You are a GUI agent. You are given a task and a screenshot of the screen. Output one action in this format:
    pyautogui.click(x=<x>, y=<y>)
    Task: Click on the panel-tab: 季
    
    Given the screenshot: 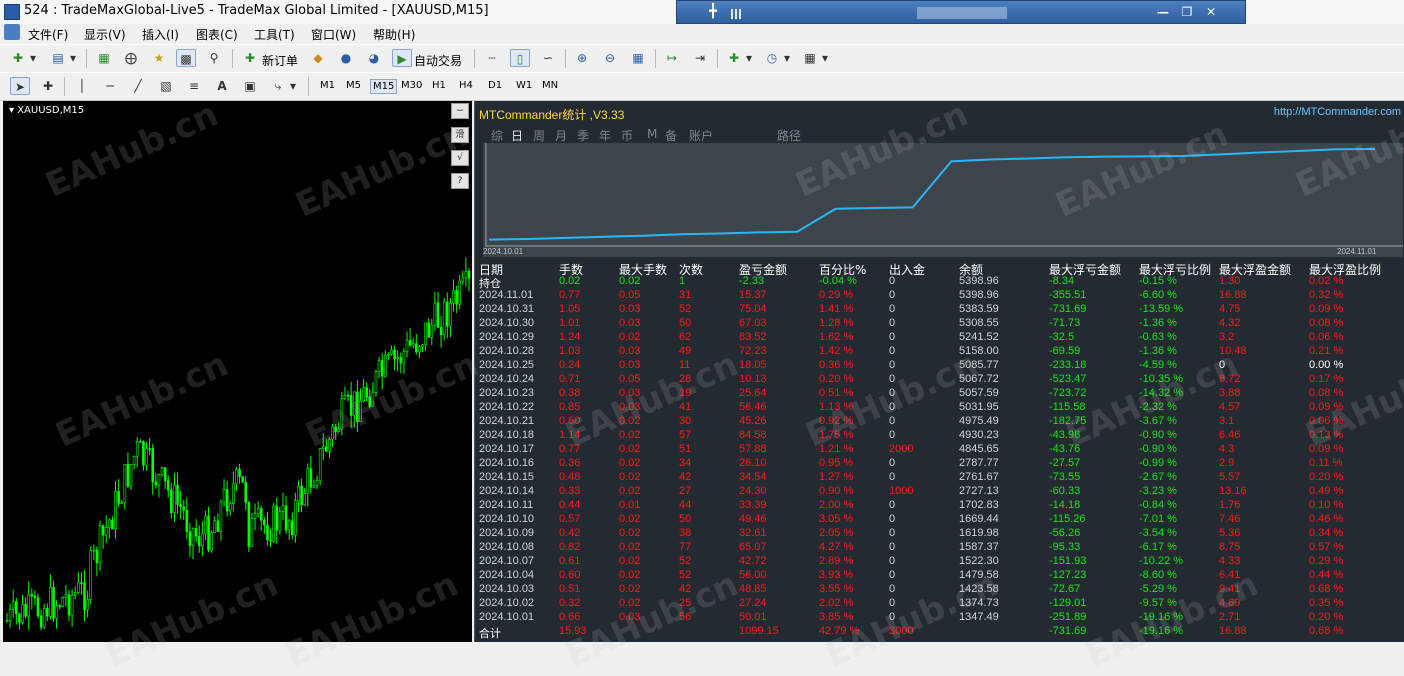 What is the action you would take?
    pyautogui.click(x=583, y=135)
    